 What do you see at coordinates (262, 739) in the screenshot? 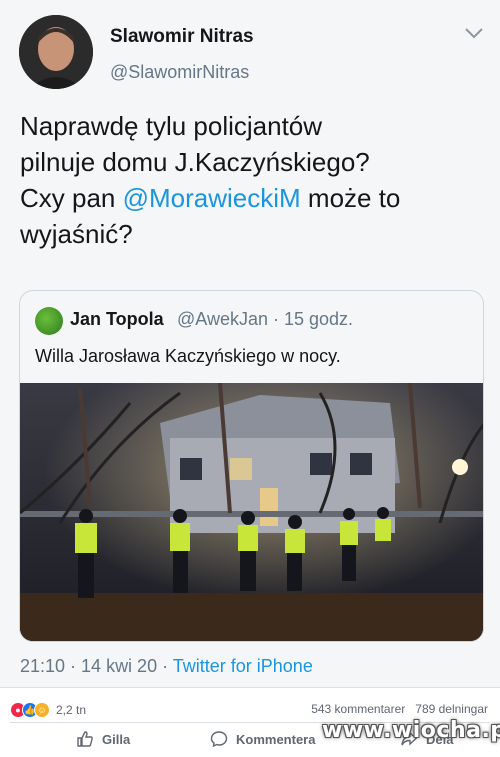
I see `comment-button: Kommentera` at bounding box center [262, 739].